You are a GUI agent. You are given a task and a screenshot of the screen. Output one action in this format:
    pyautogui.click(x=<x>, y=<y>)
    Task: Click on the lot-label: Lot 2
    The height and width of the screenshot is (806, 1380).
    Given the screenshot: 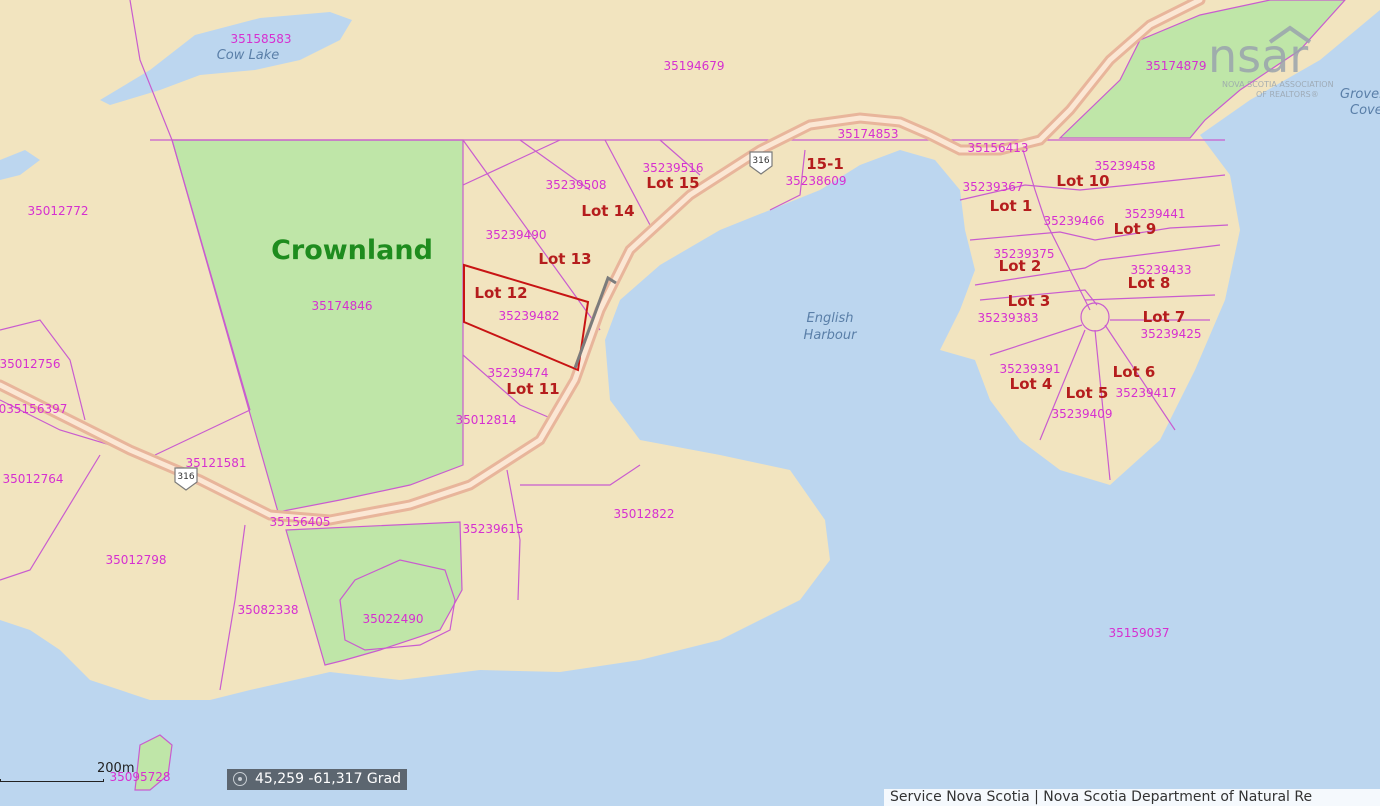 What is the action you would take?
    pyautogui.click(x=1020, y=266)
    